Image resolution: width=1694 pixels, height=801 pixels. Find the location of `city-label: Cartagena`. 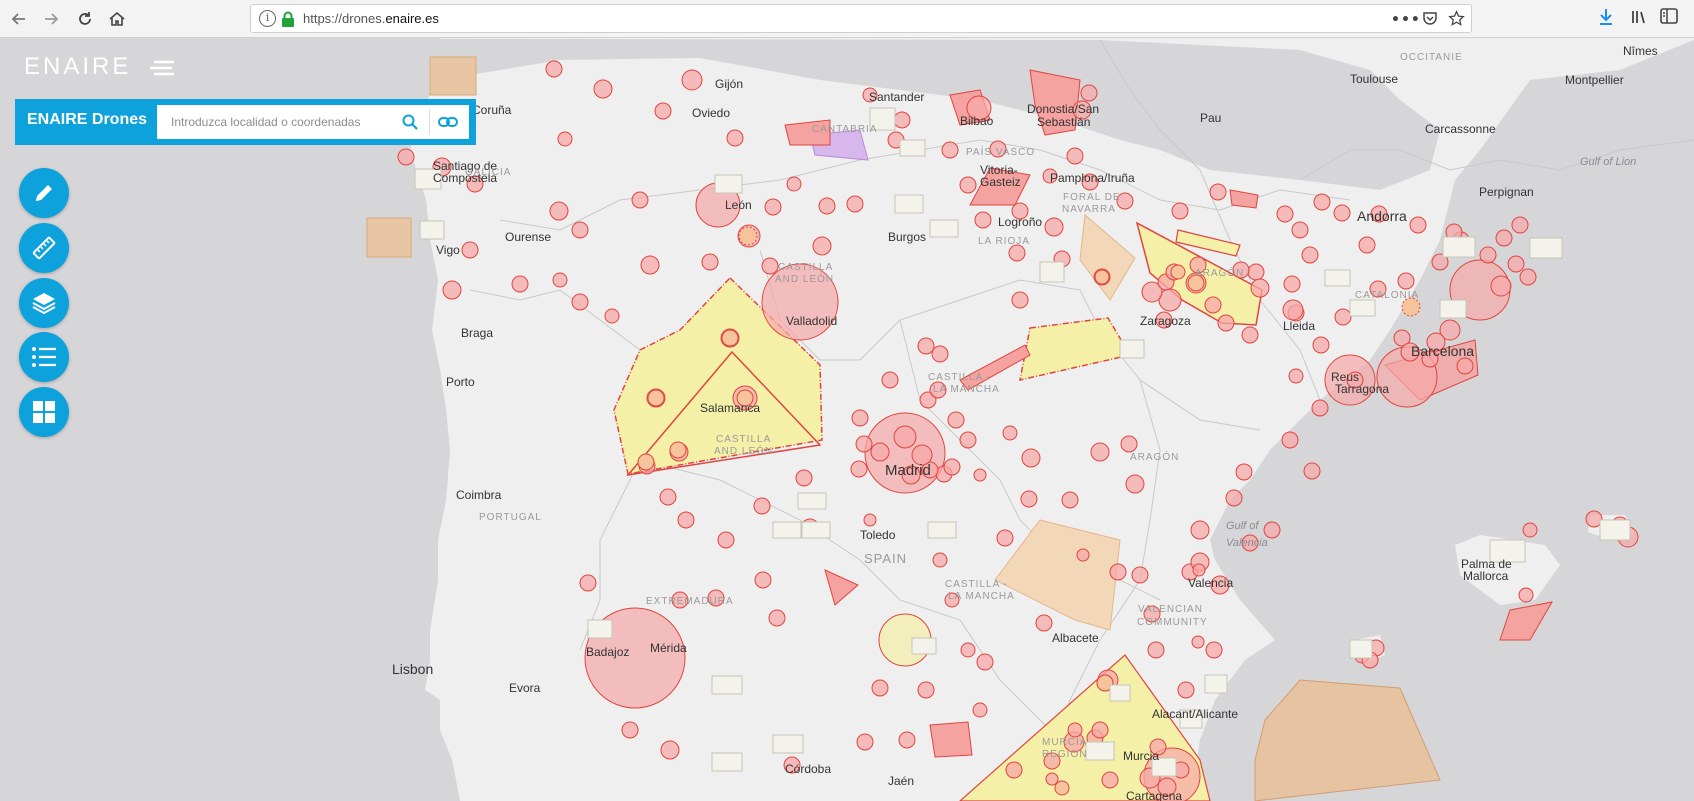

city-label: Cartagena is located at coordinates (1154, 795).